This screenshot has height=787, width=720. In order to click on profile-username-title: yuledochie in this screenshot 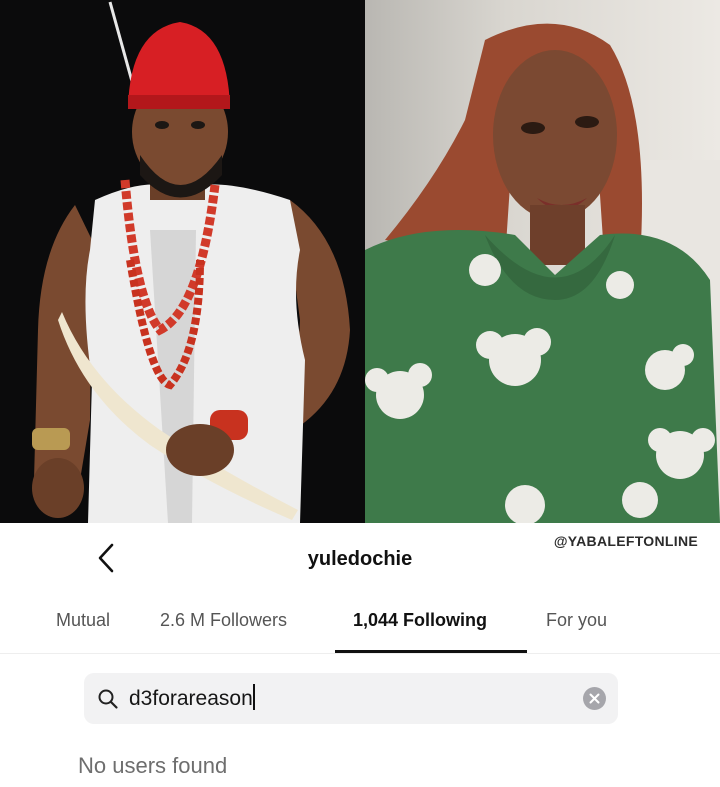, I will do `click(360, 559)`.